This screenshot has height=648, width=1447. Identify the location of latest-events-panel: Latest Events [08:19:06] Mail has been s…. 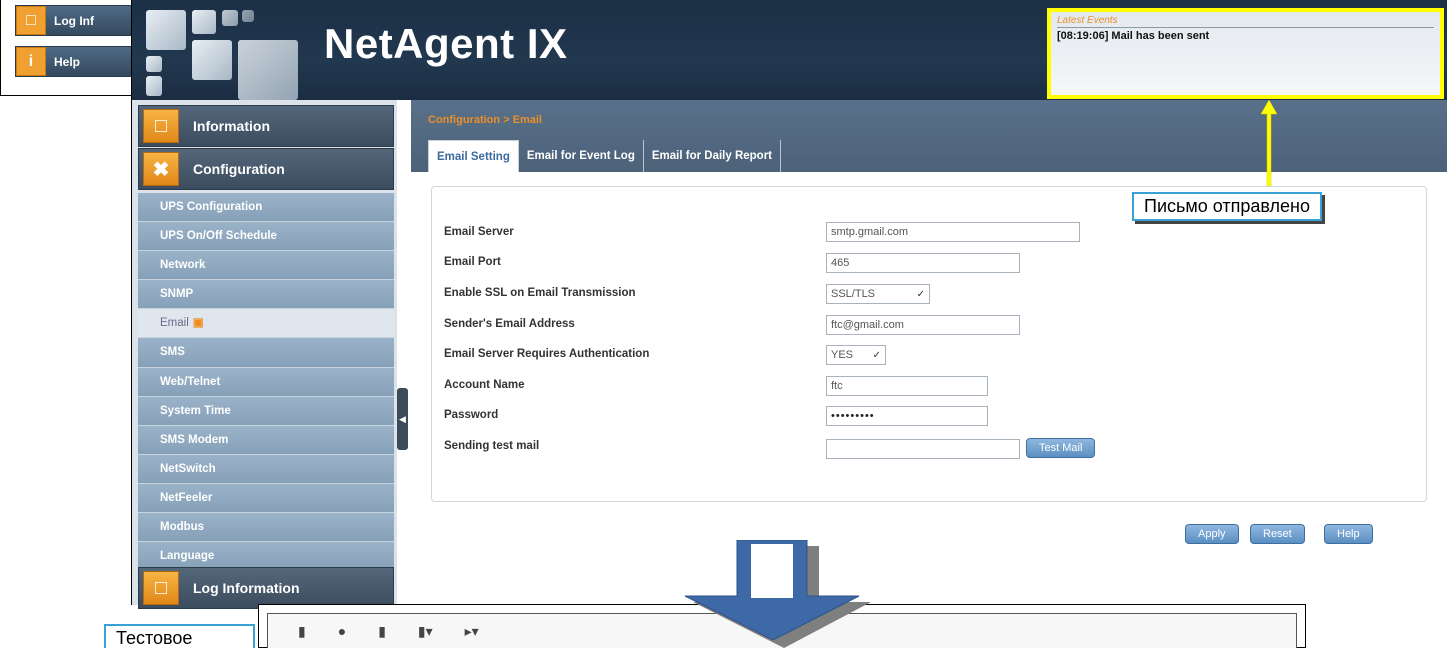
(1245, 53).